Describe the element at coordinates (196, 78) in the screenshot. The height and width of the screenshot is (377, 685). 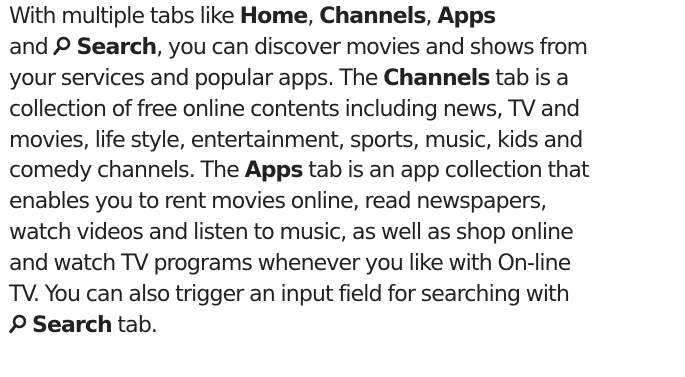
I see `text: your services and popular apps. The` at that location.